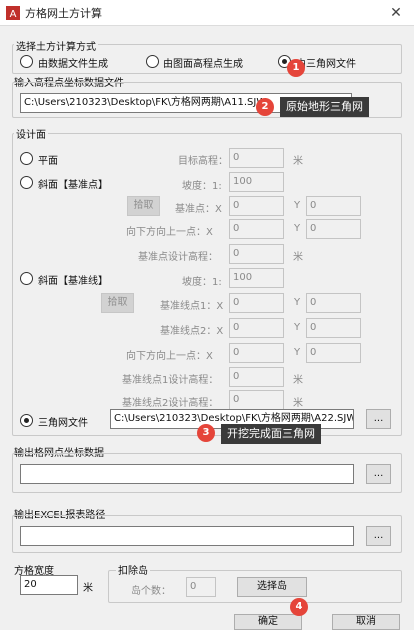 Image resolution: width=414 pixels, height=630 pixels. What do you see at coordinates (297, 327) in the screenshot?
I see `slope-line-p2-y-label: Y` at bounding box center [297, 327].